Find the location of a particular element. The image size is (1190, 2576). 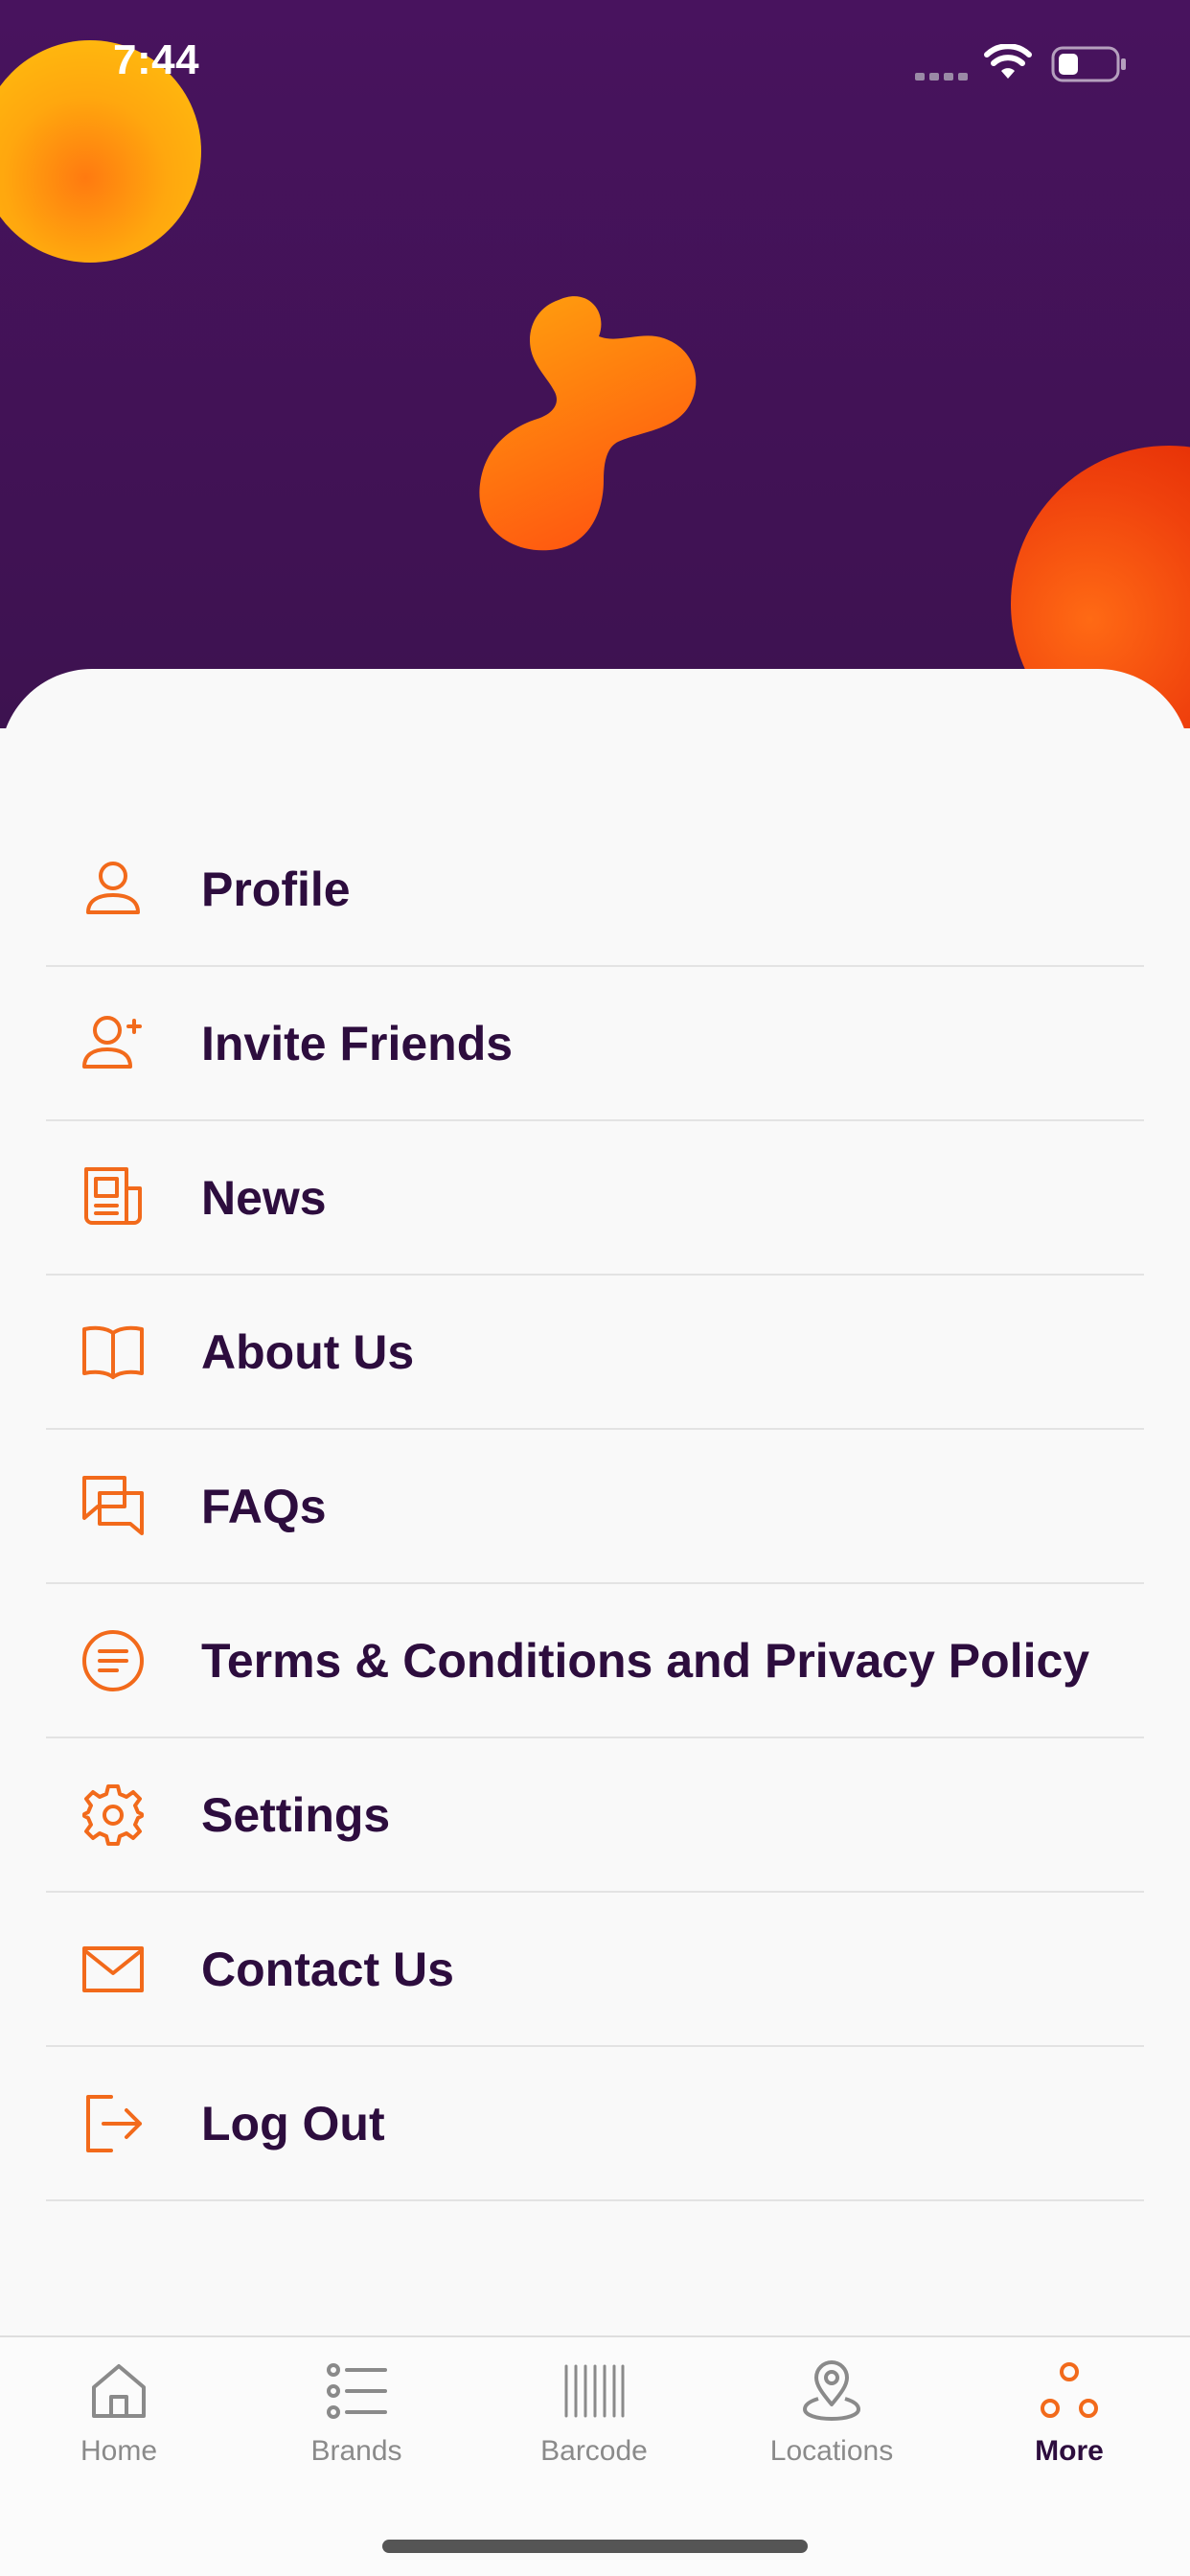

tab-home: Home is located at coordinates (119, 2437).